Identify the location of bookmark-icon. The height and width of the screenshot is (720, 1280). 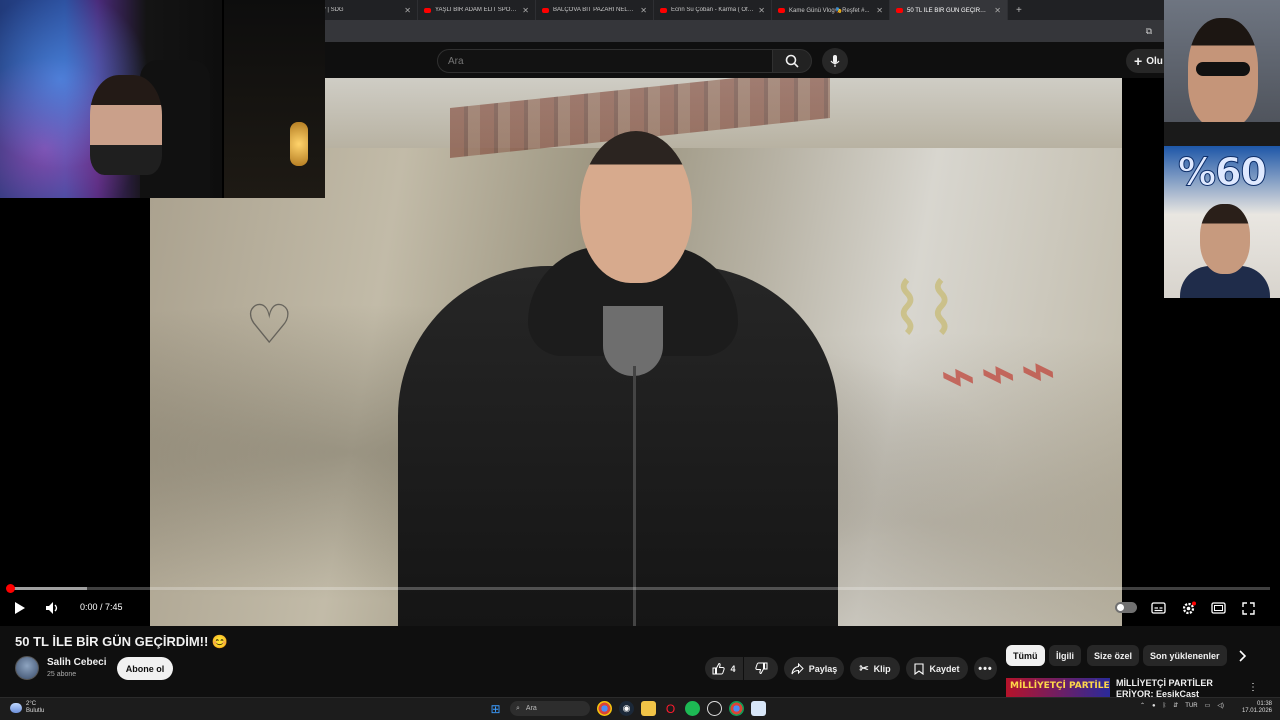
(919, 668).